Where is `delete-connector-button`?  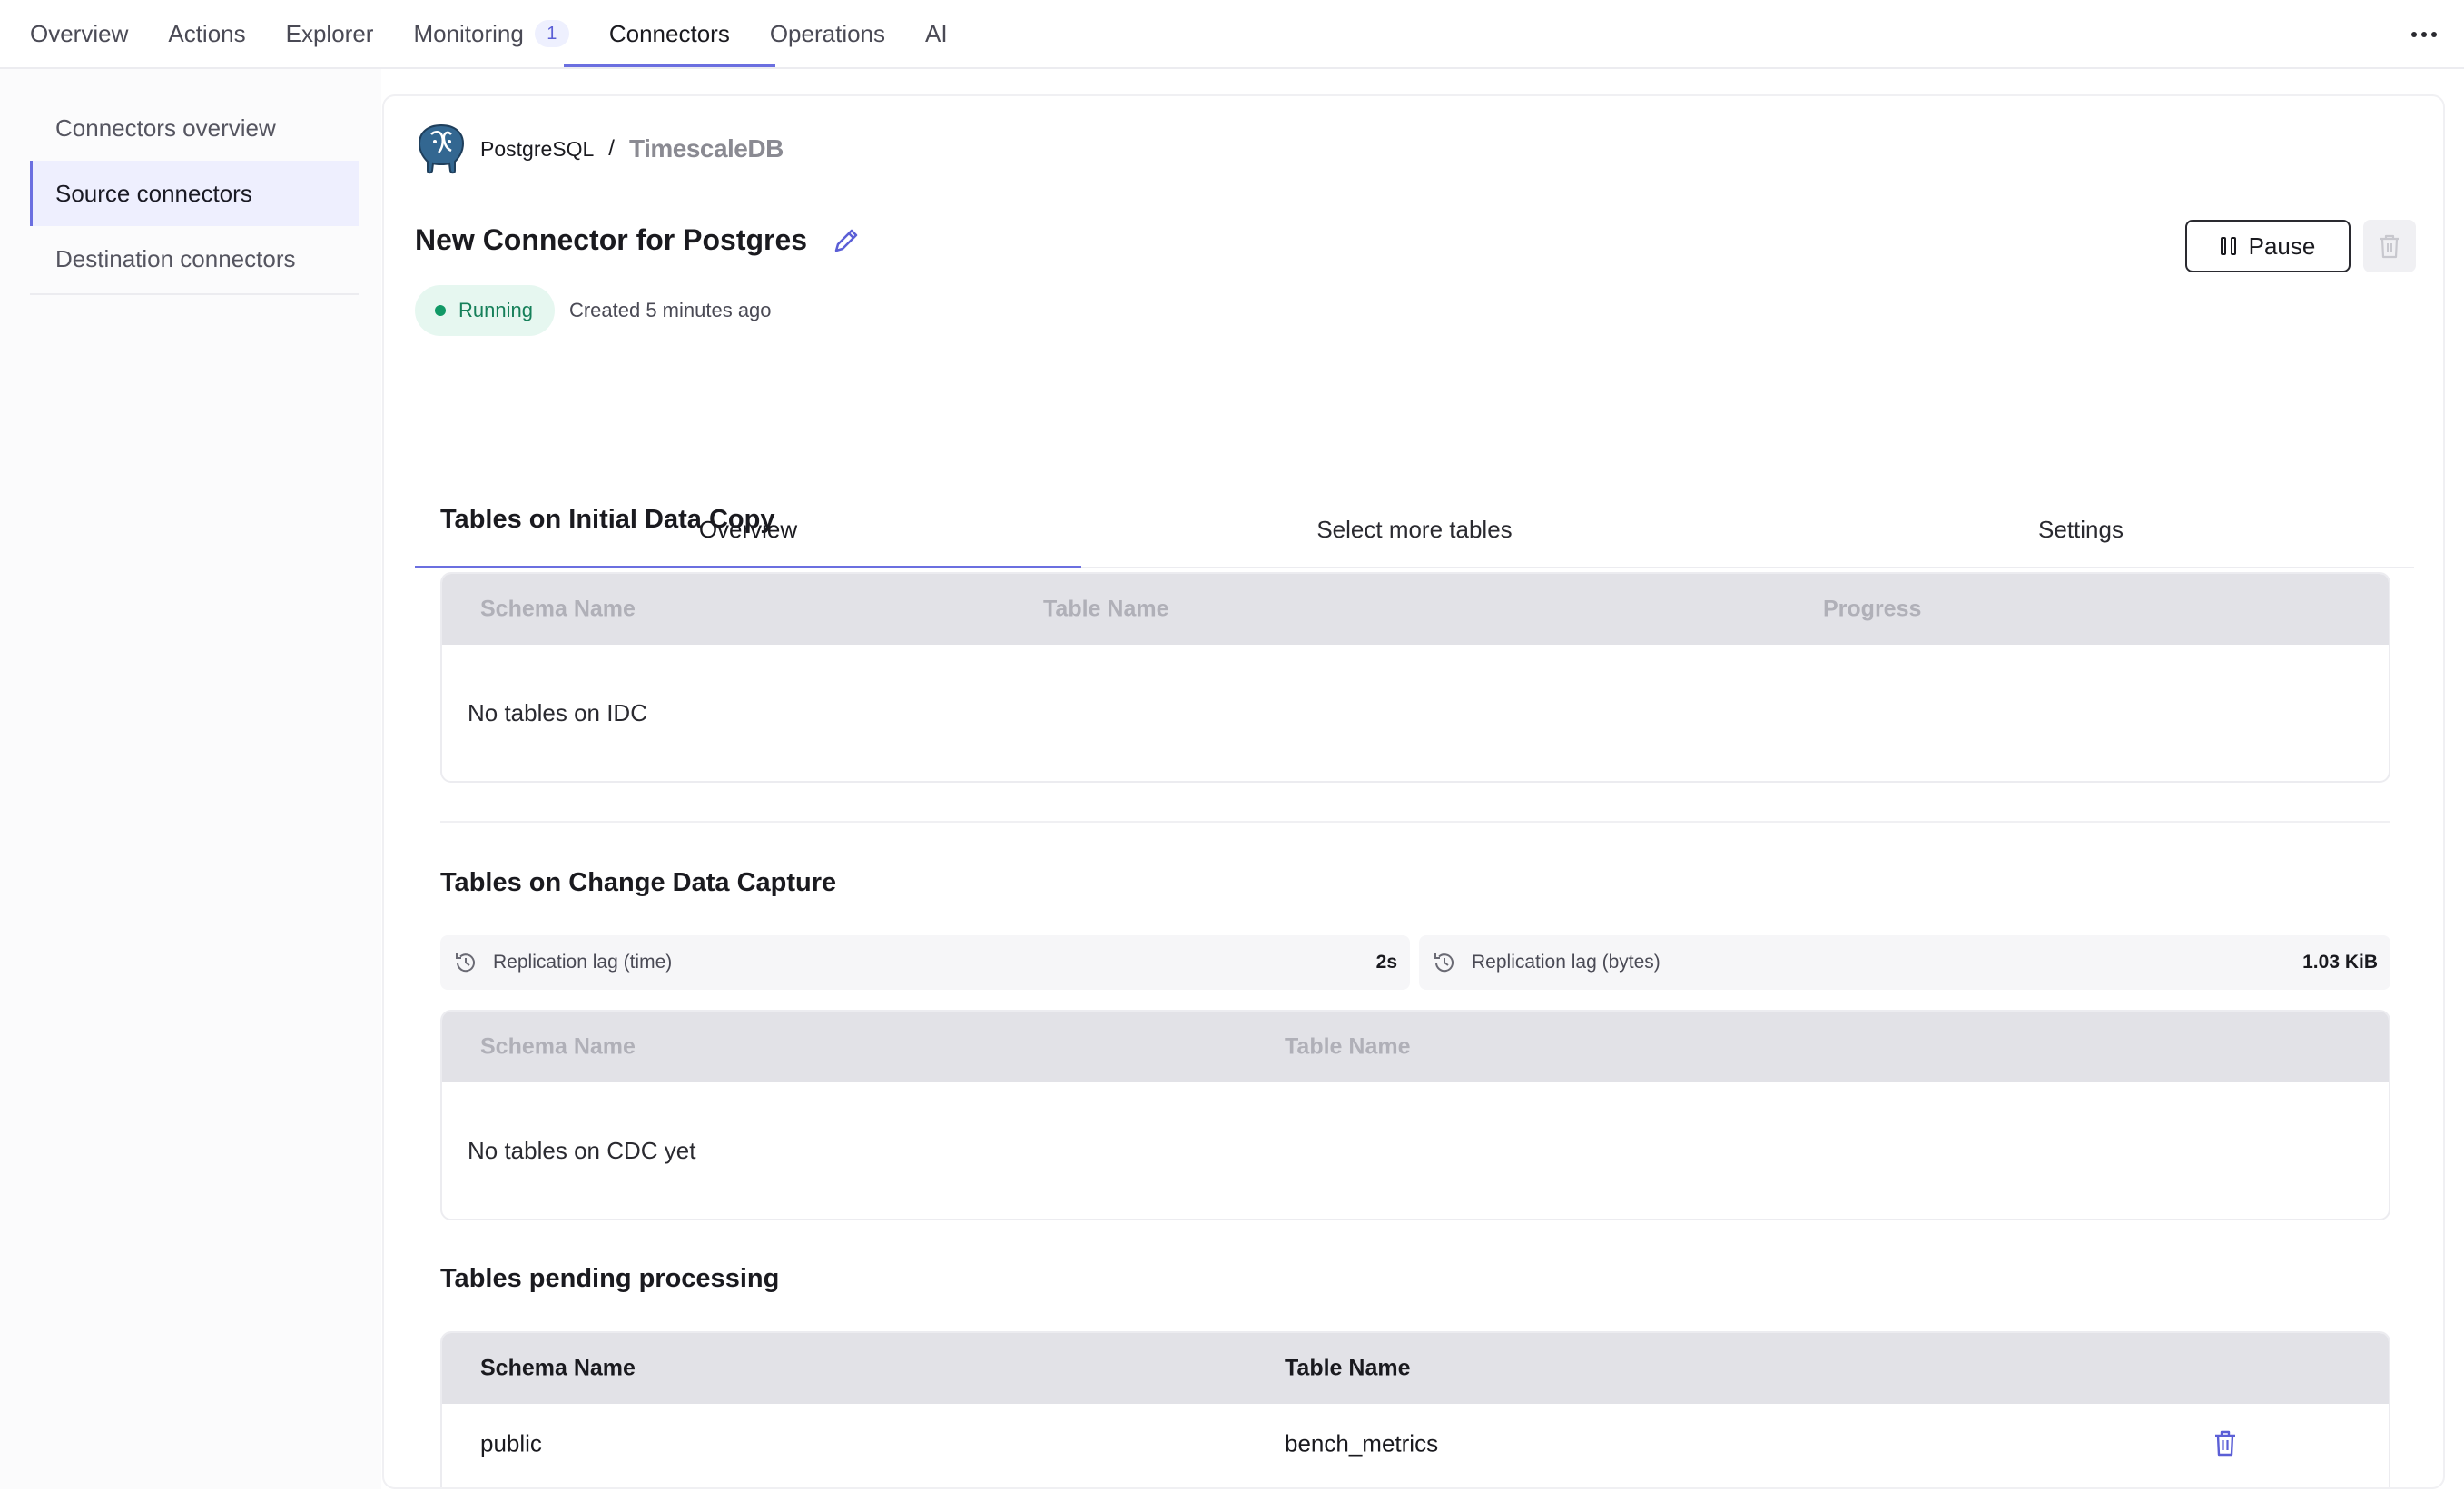
delete-connector-button is located at coordinates (2389, 246).